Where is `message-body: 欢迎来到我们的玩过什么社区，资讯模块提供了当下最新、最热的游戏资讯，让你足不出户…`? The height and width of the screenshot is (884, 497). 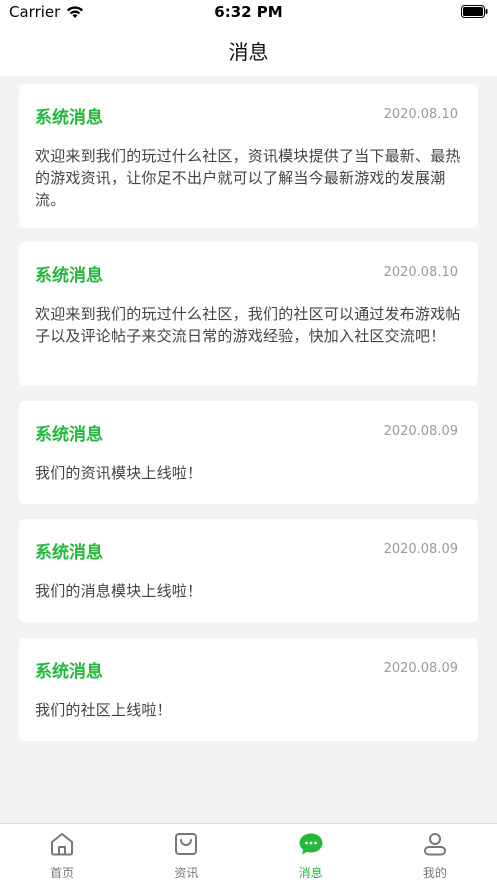 message-body: 欢迎来到我们的玩过什么社区，资讯模块提供了当下最新、最热的游戏资讯，让你足不出户… is located at coordinates (248, 178).